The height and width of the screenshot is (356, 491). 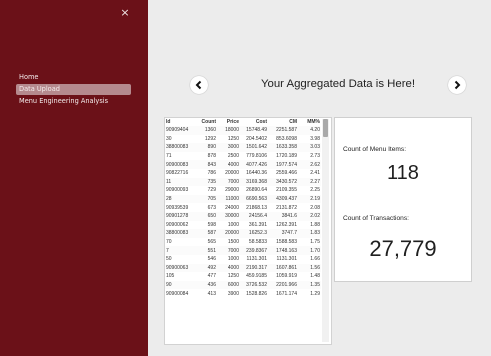 I want to click on table-cell: 11, so click(x=180, y=182).